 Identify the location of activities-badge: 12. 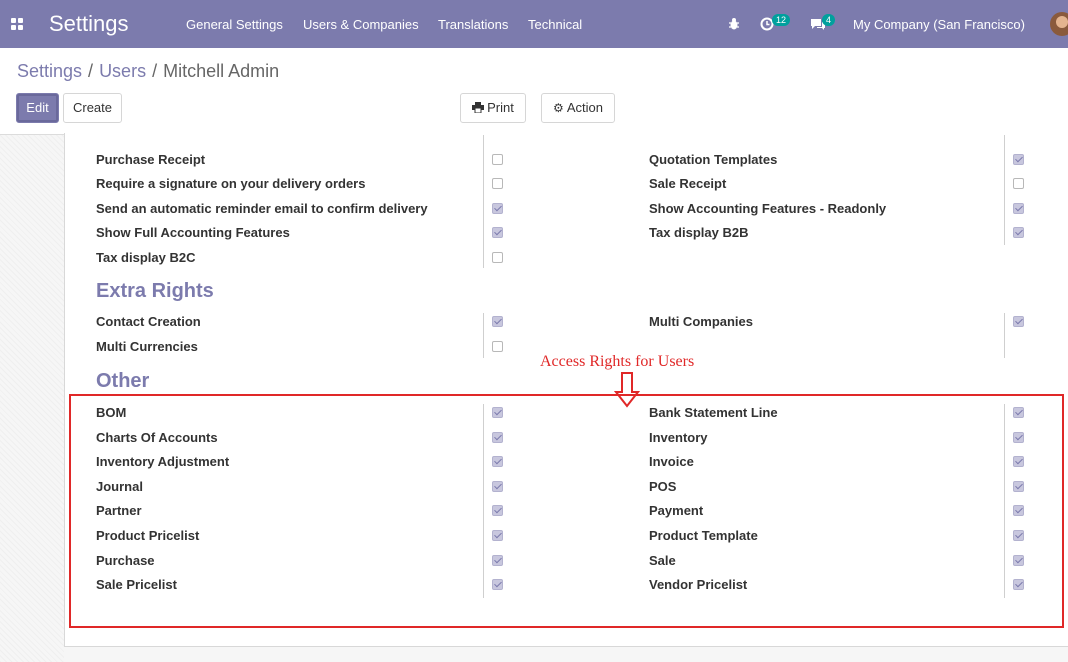
(781, 20).